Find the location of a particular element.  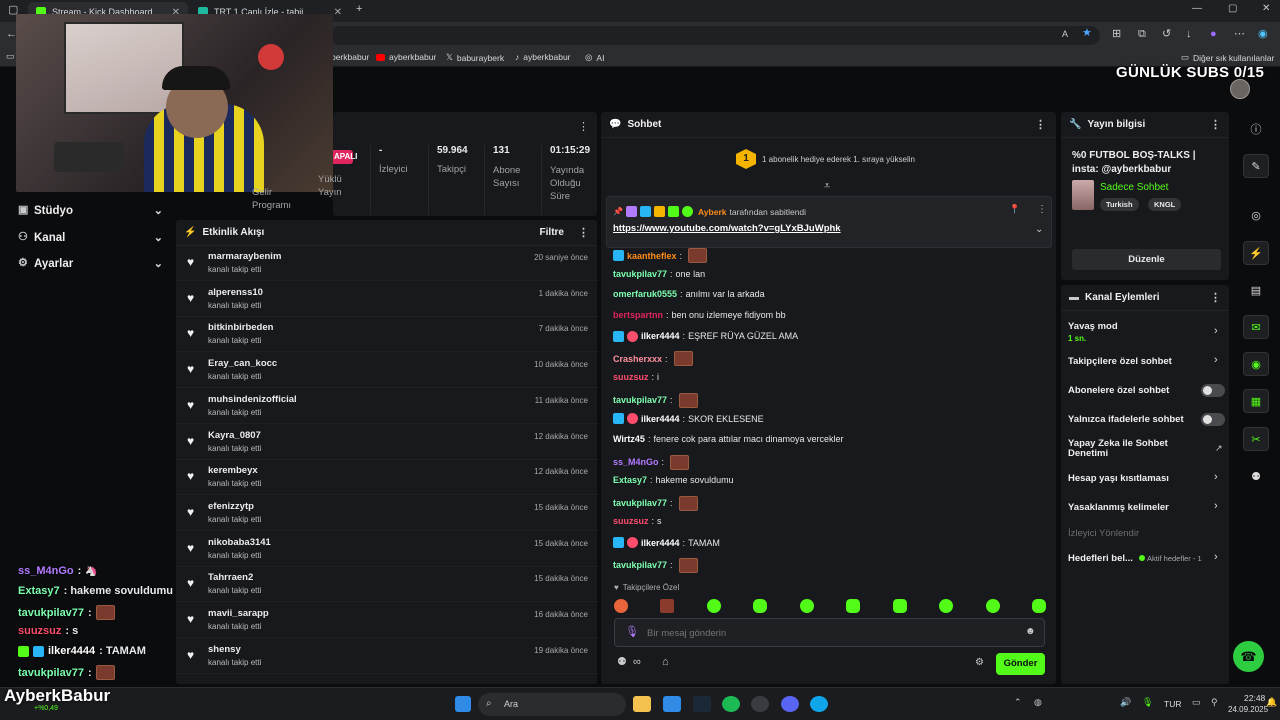

bookmark-item: 𝕏baburayberk is located at coordinates (475, 57).